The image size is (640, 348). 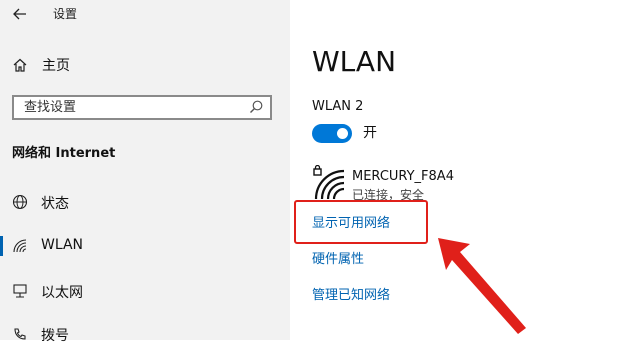 I want to click on home-label: 主页, so click(x=56, y=66).